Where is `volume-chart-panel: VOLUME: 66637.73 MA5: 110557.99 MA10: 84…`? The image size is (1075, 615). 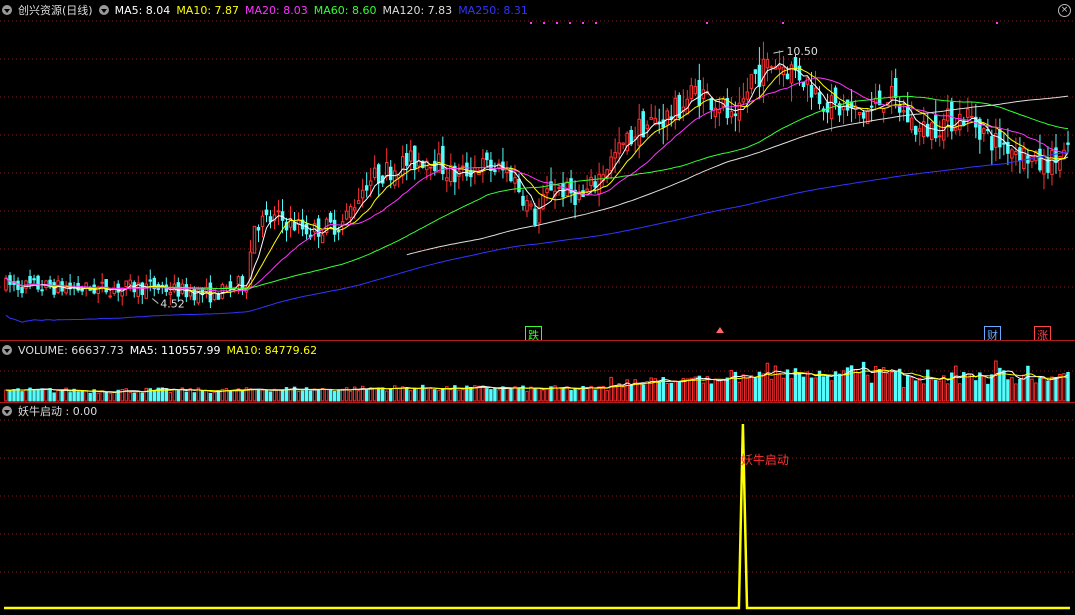 volume-chart-panel: VOLUME: 66637.73 MA5: 110557.99 MA10: 84… is located at coordinates (537, 371).